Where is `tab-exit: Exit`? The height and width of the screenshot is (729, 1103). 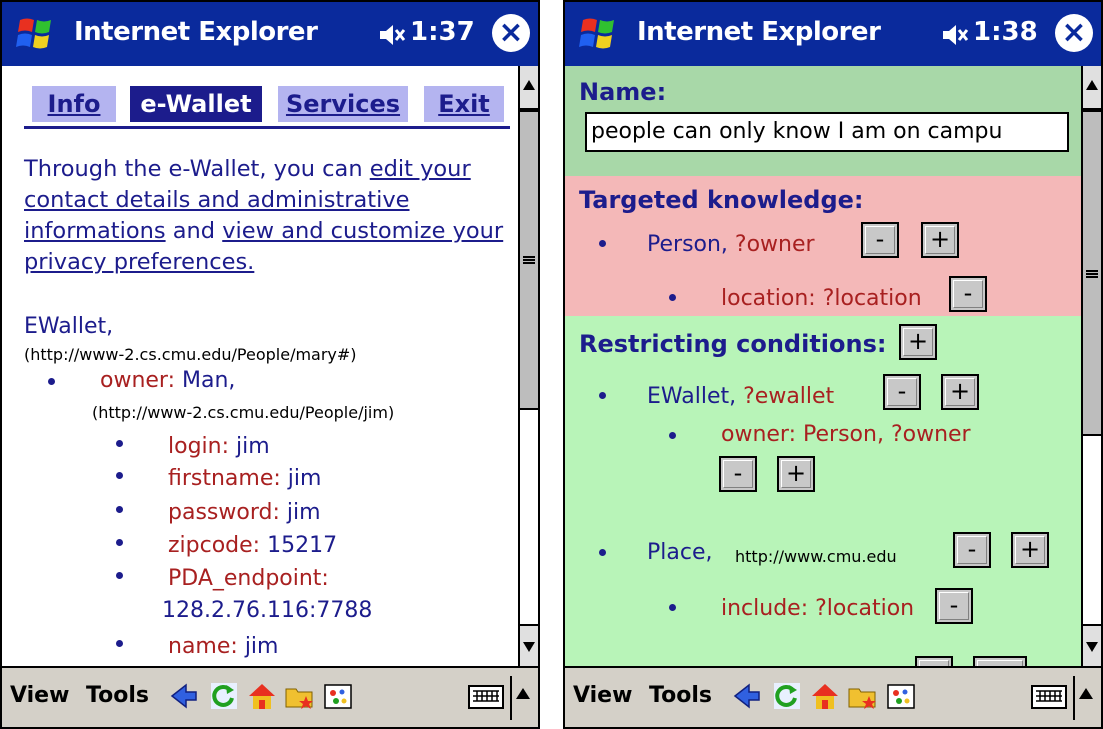 tab-exit: Exit is located at coordinates (464, 104).